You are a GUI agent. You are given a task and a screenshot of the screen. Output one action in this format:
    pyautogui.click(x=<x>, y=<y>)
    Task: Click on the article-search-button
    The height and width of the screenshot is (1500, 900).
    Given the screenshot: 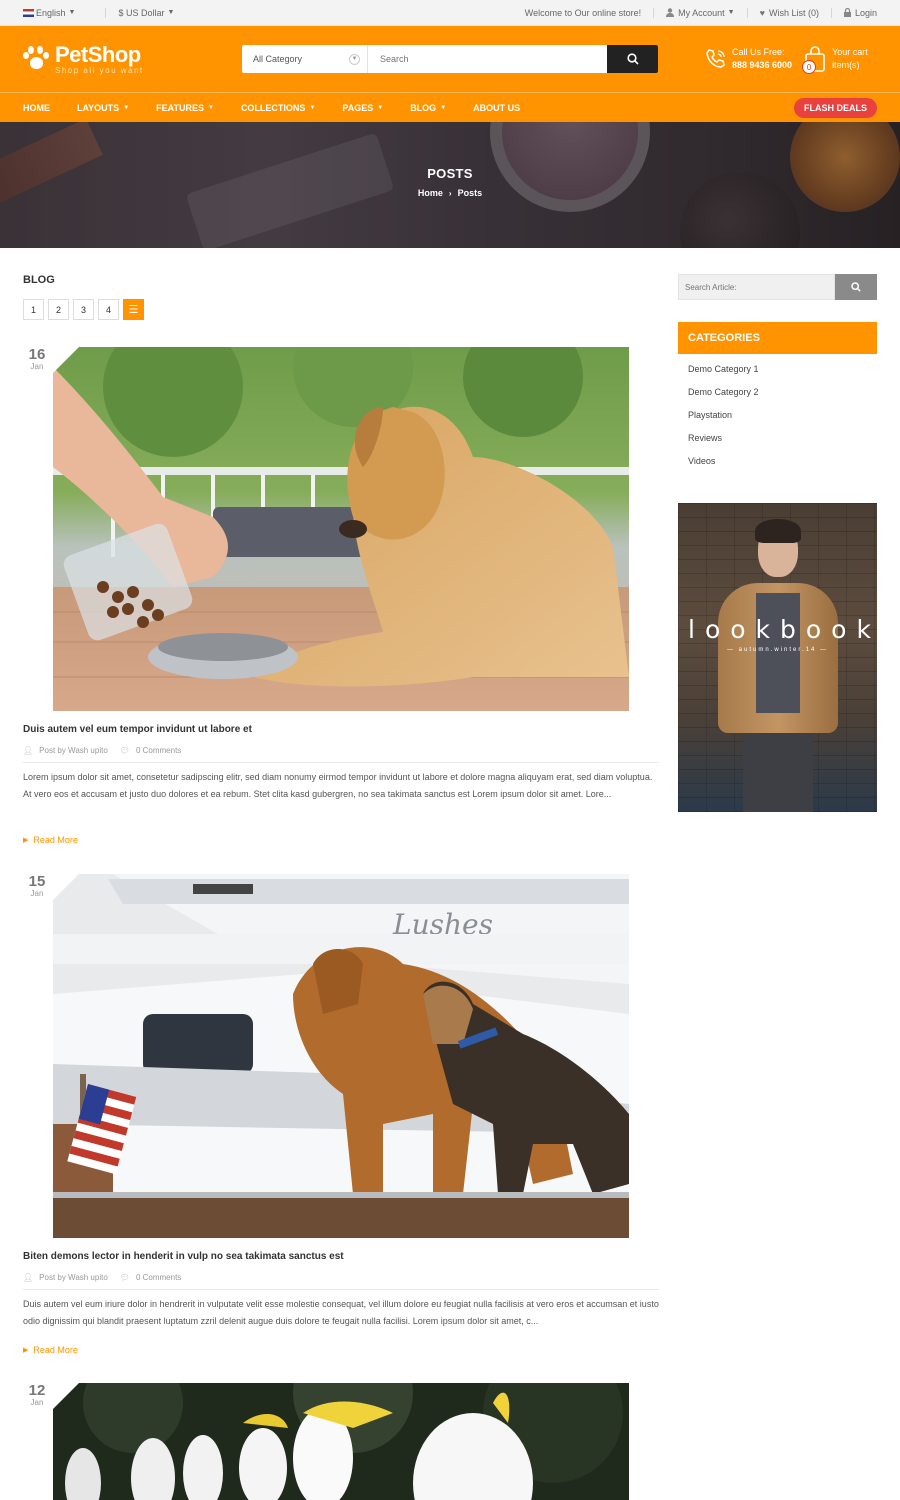 What is the action you would take?
    pyautogui.click(x=856, y=287)
    